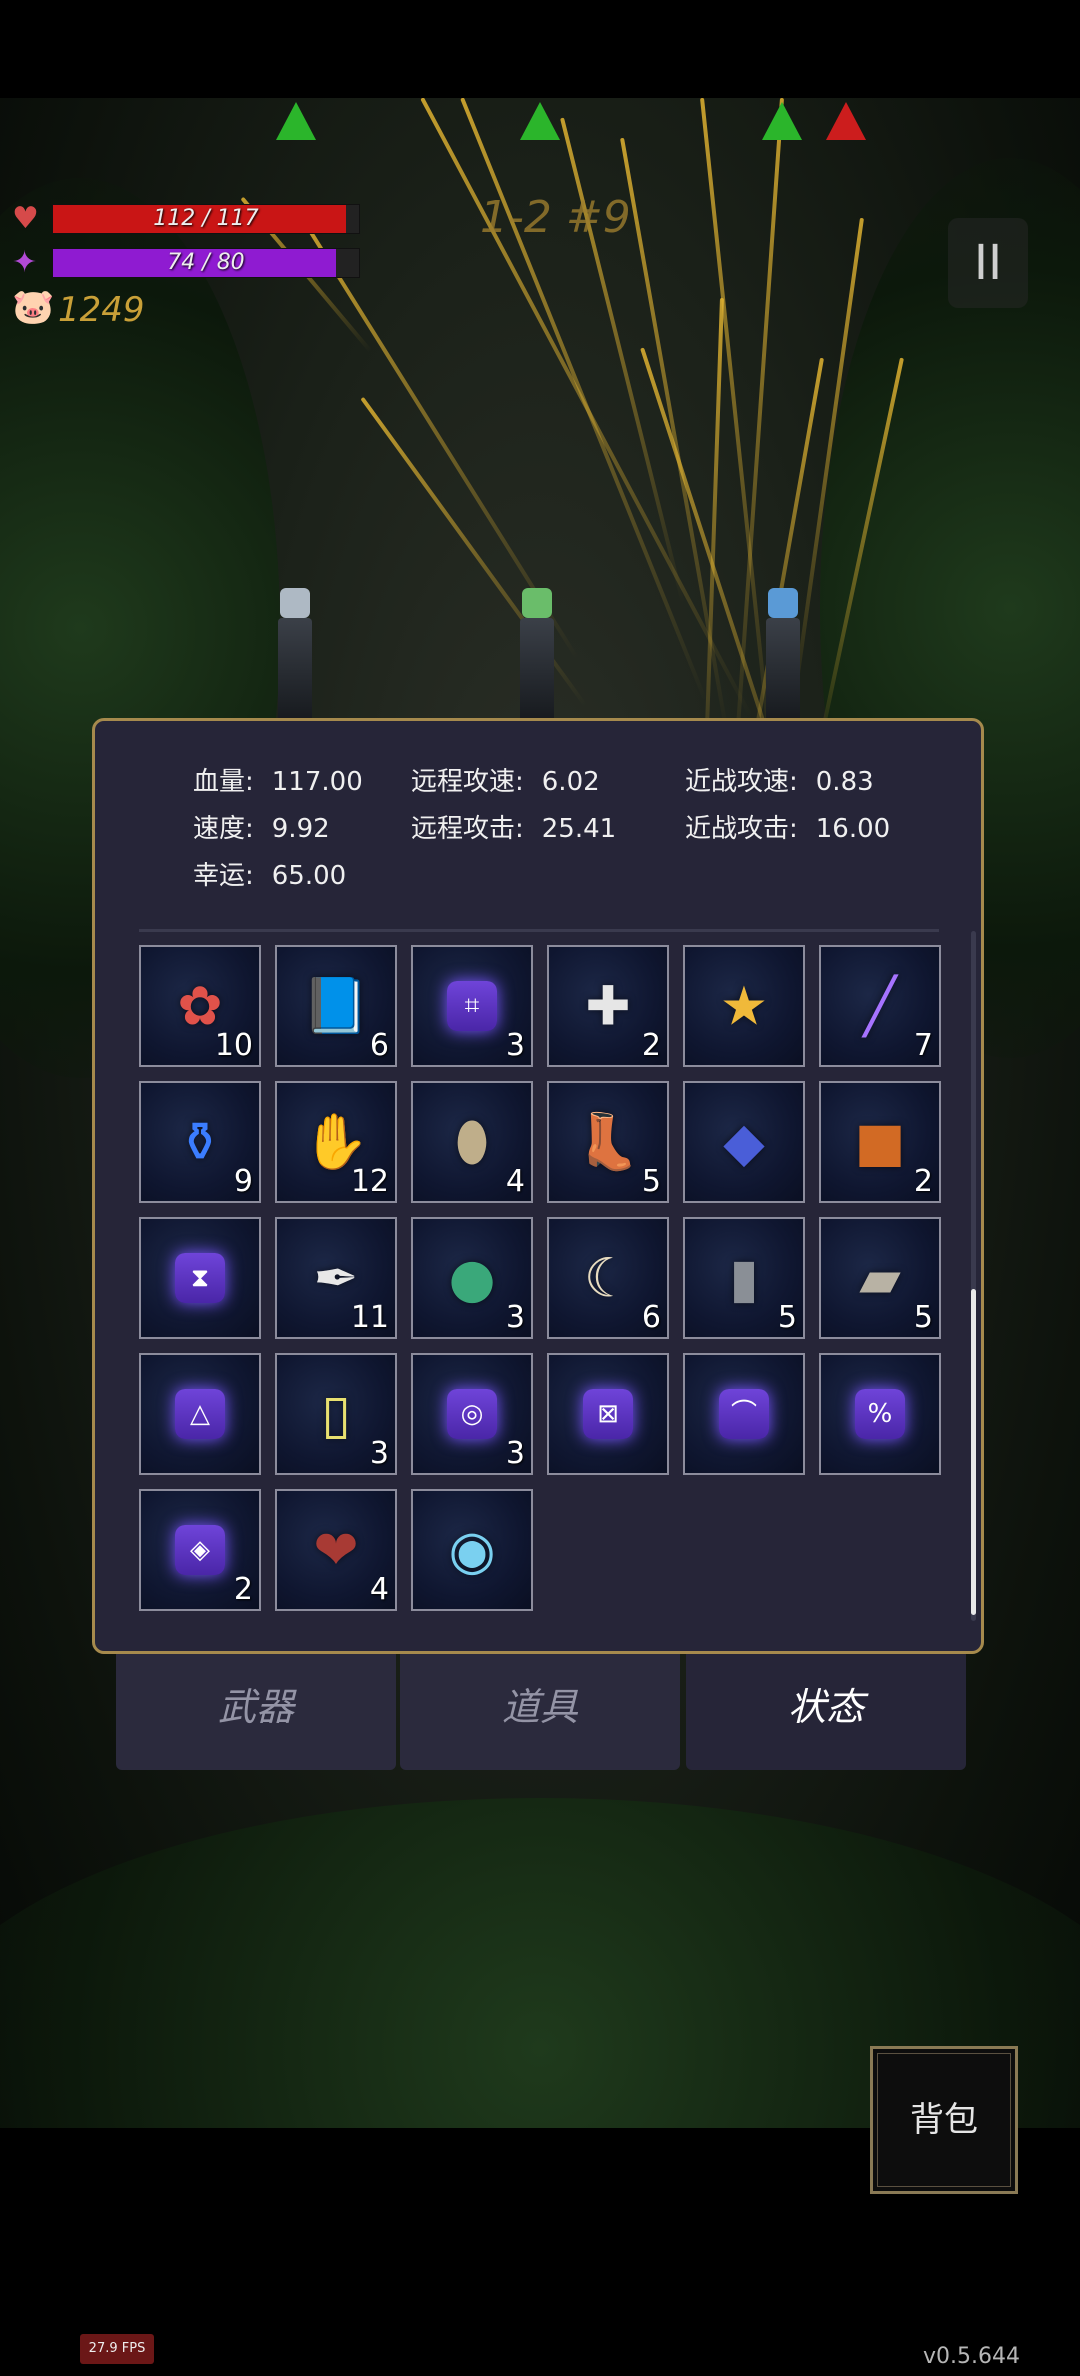  I want to click on inventory-slot: ✒ 11, so click(336, 1278).